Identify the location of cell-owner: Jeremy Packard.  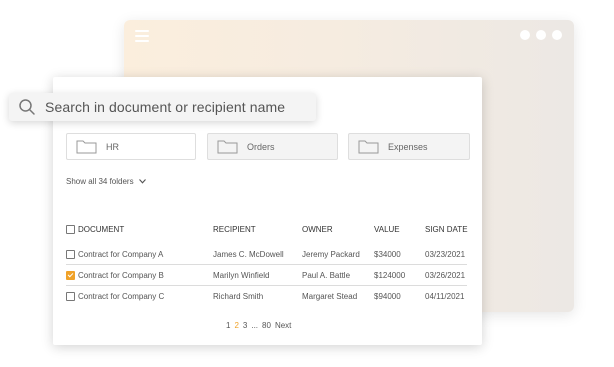
(331, 254).